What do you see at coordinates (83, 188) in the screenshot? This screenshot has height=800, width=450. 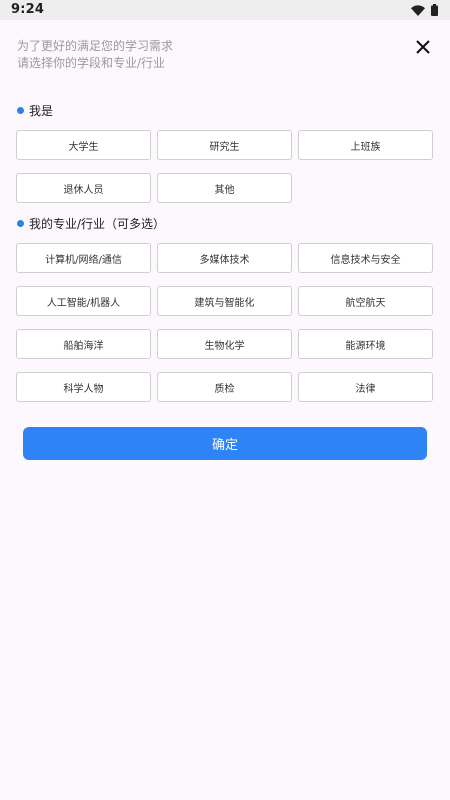 I see `identity-option-retired: 退休人员` at bounding box center [83, 188].